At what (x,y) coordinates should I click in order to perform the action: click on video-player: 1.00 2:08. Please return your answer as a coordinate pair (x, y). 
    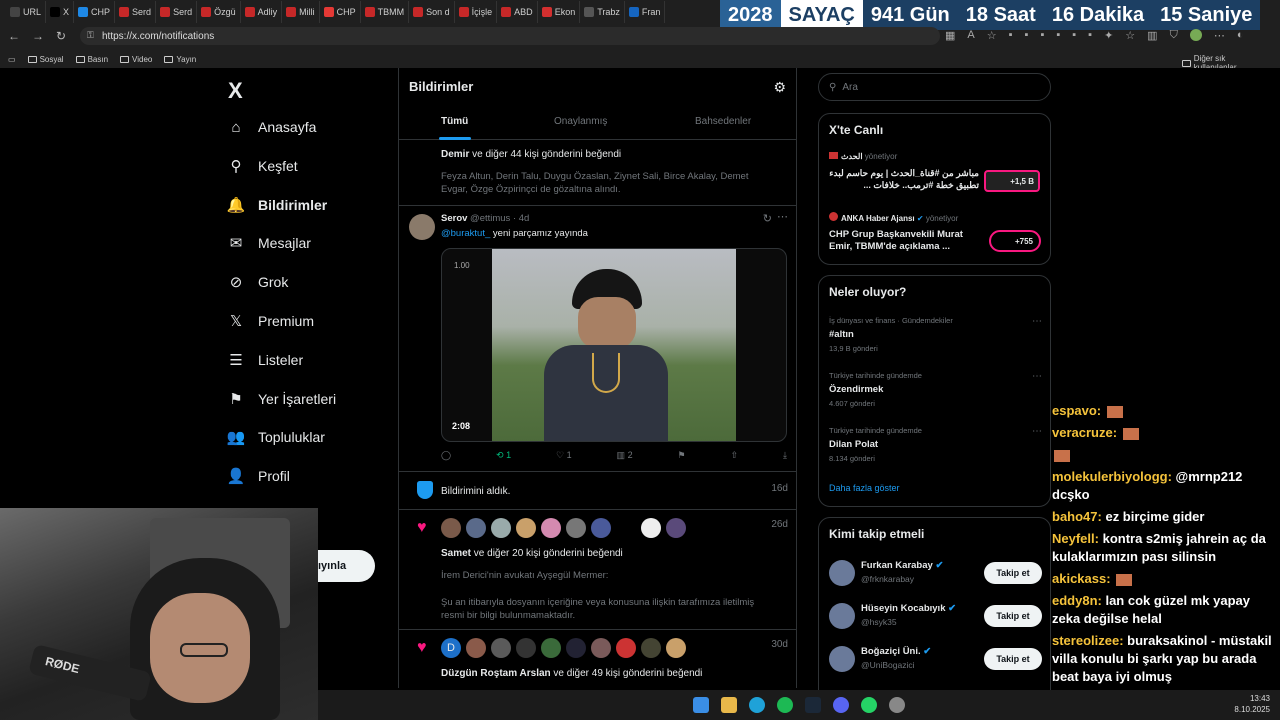
    Looking at the image, I should click on (614, 345).